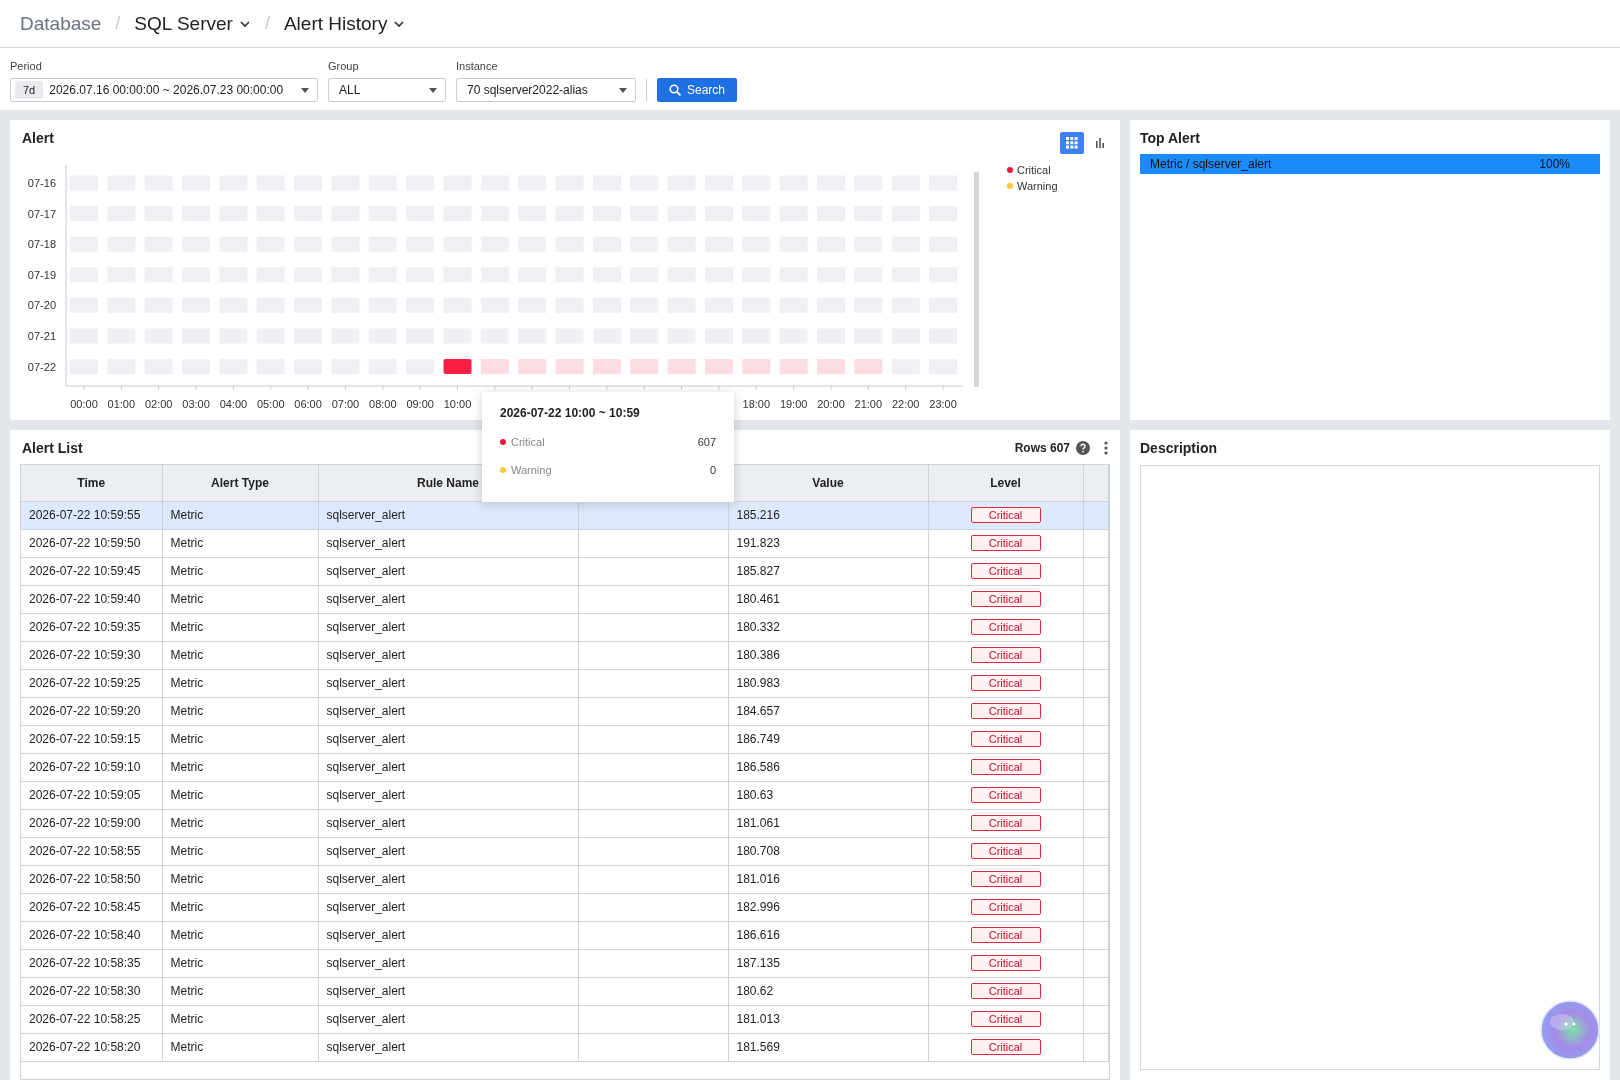 This screenshot has width=1620, height=1080. I want to click on axis-label: 07-19, so click(41, 274).